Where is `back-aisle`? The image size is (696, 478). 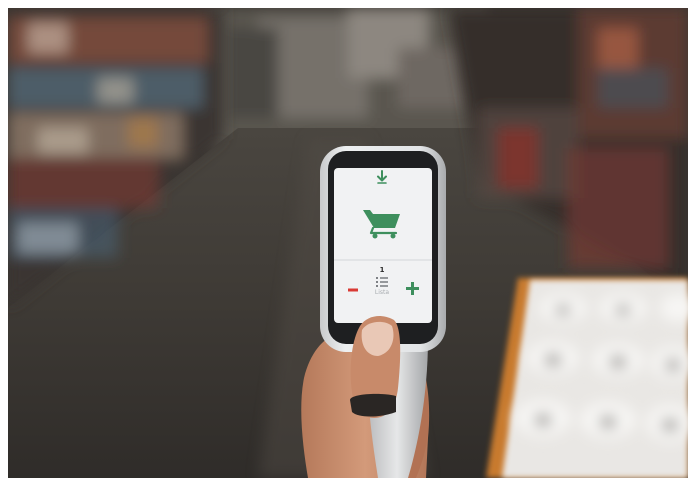 back-aisle is located at coordinates (348, 78).